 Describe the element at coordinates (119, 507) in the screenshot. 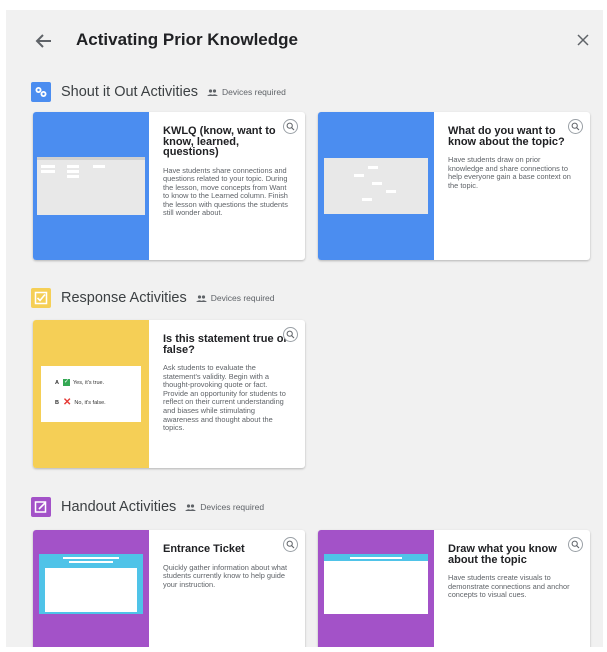

I see `section-title: Handout Activities` at that location.